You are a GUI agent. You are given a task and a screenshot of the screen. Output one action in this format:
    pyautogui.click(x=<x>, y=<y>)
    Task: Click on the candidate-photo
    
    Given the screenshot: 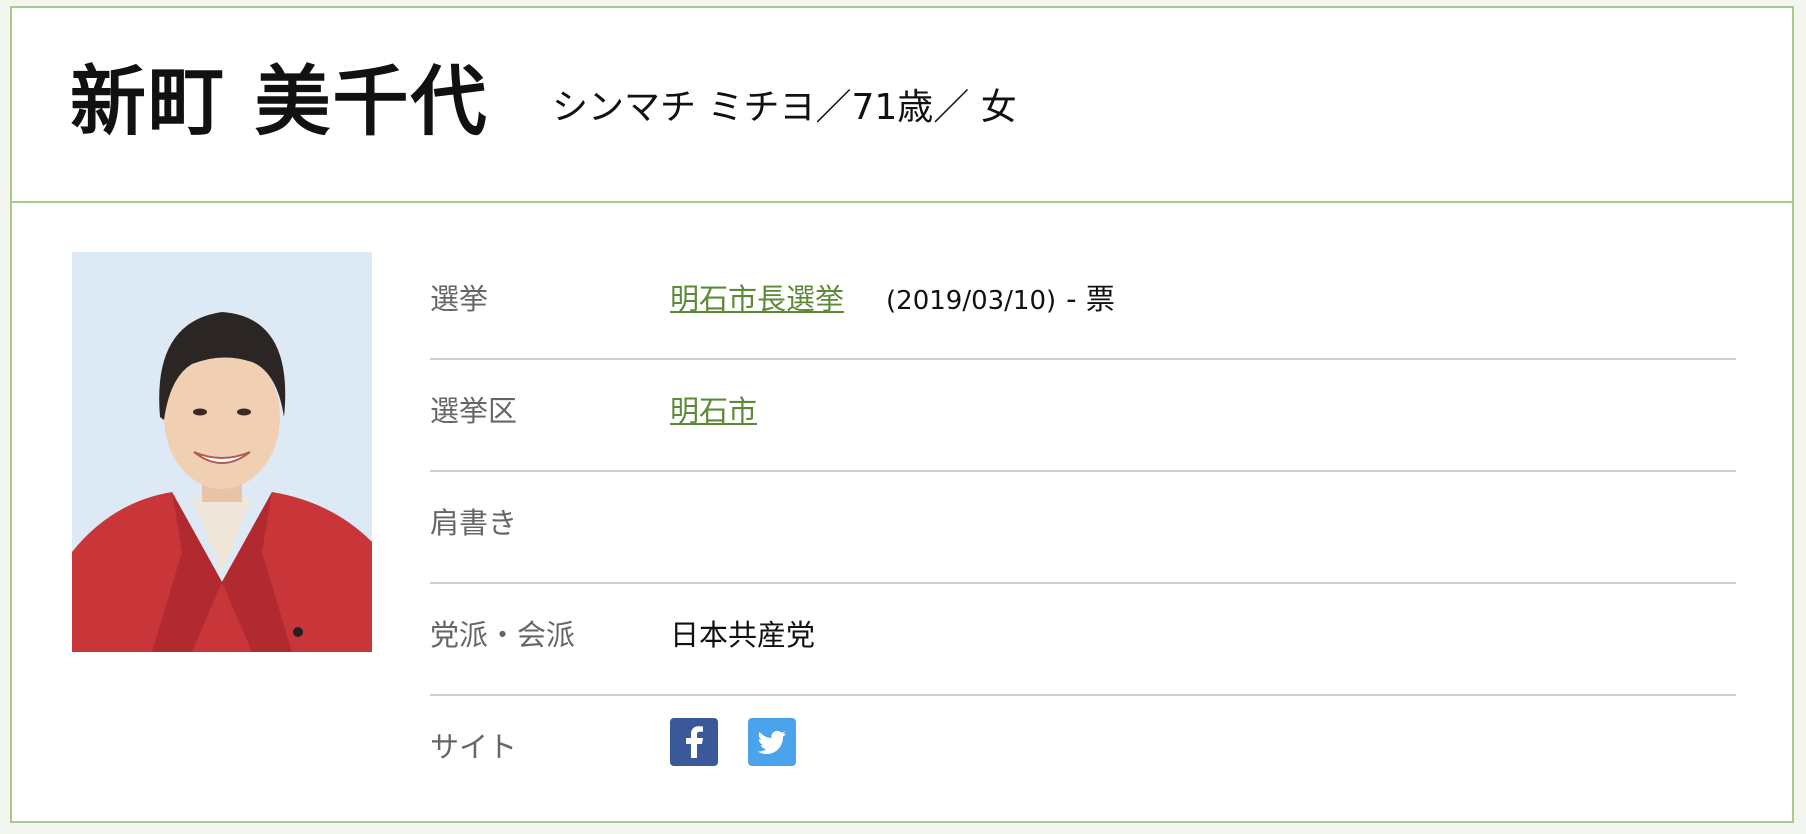 What is the action you would take?
    pyautogui.click(x=222, y=452)
    